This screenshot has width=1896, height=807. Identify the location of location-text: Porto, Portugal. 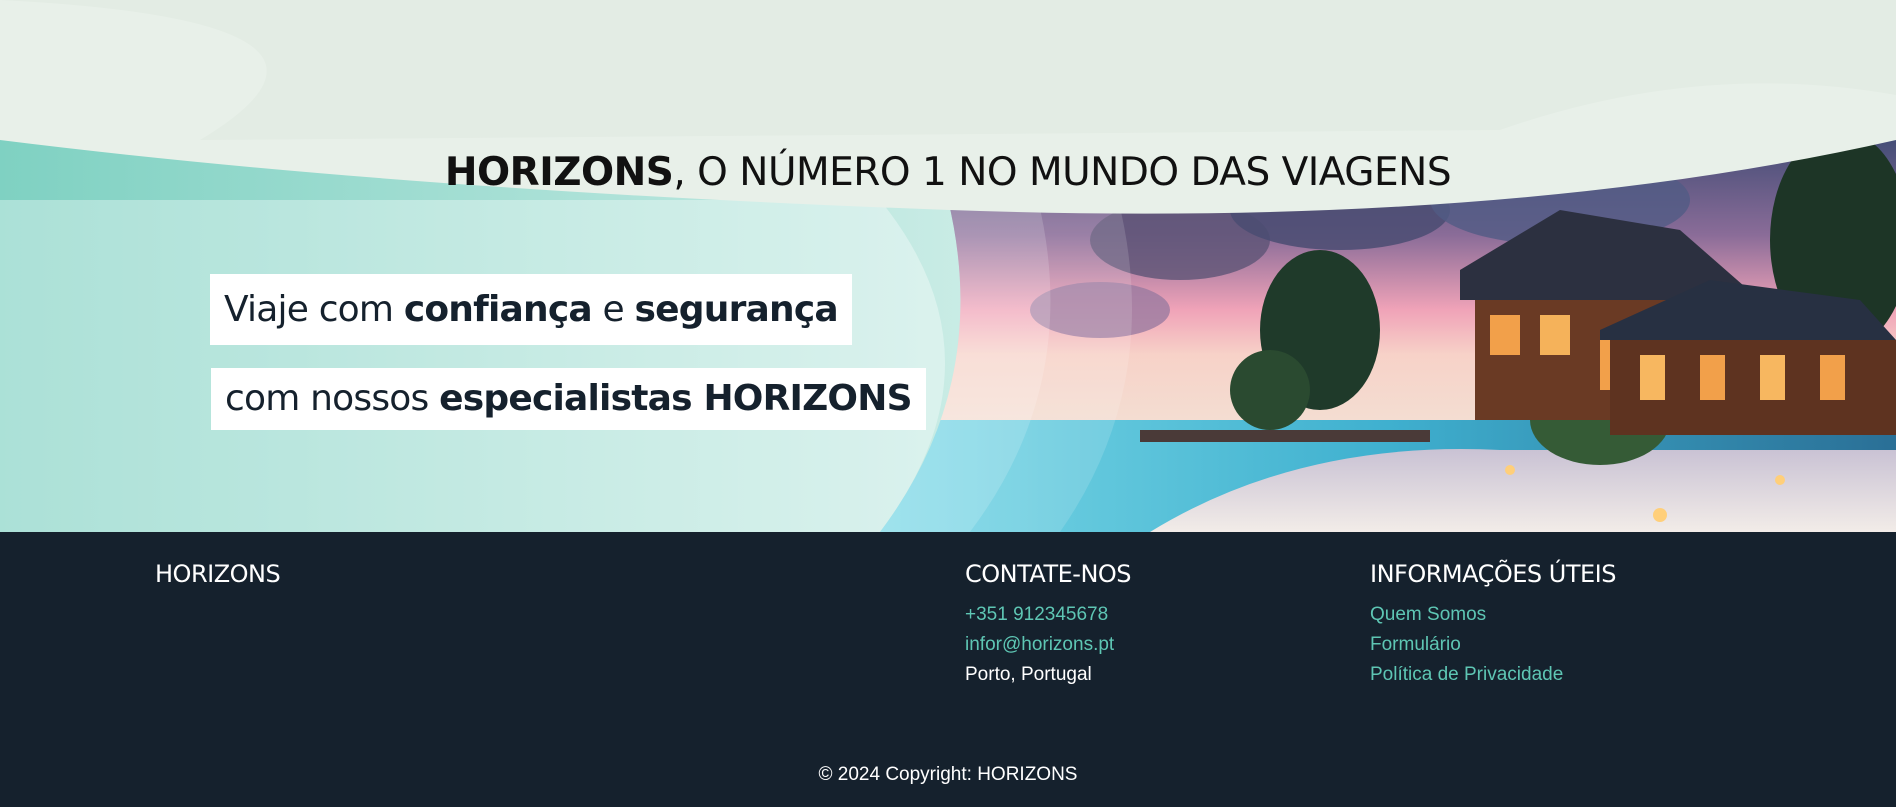
(1028, 674).